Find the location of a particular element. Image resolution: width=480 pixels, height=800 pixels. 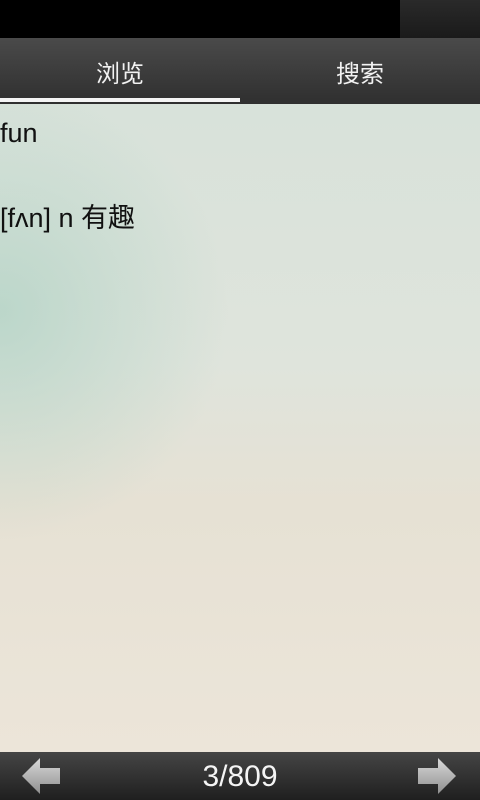

tab-search-label: 搜索 is located at coordinates (360, 73).